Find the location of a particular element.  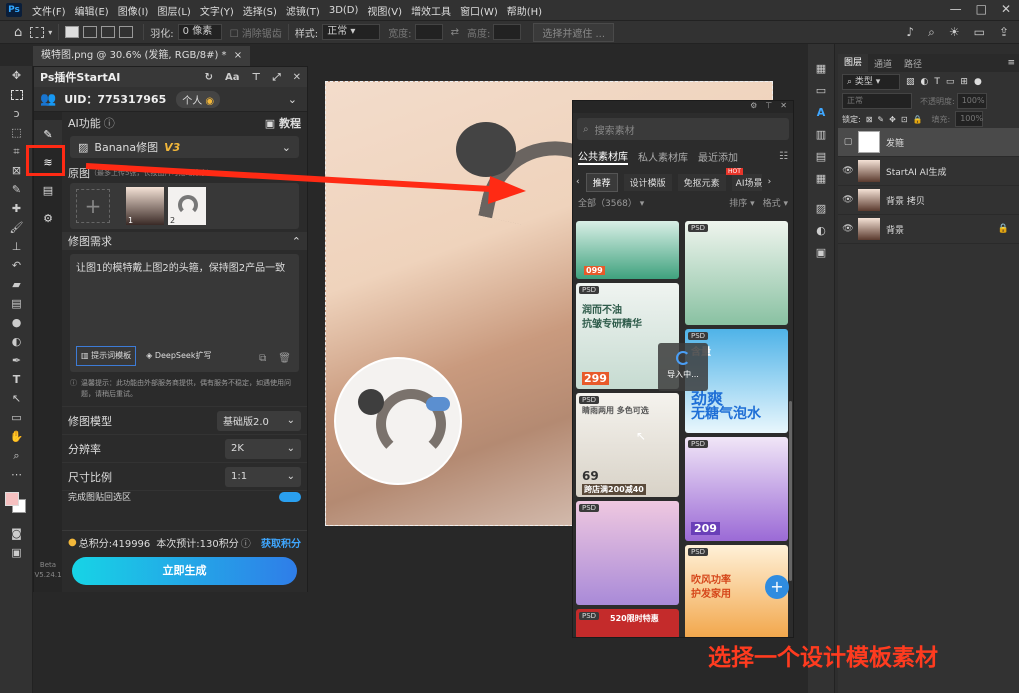

new-selection-icon is located at coordinates (72, 32).